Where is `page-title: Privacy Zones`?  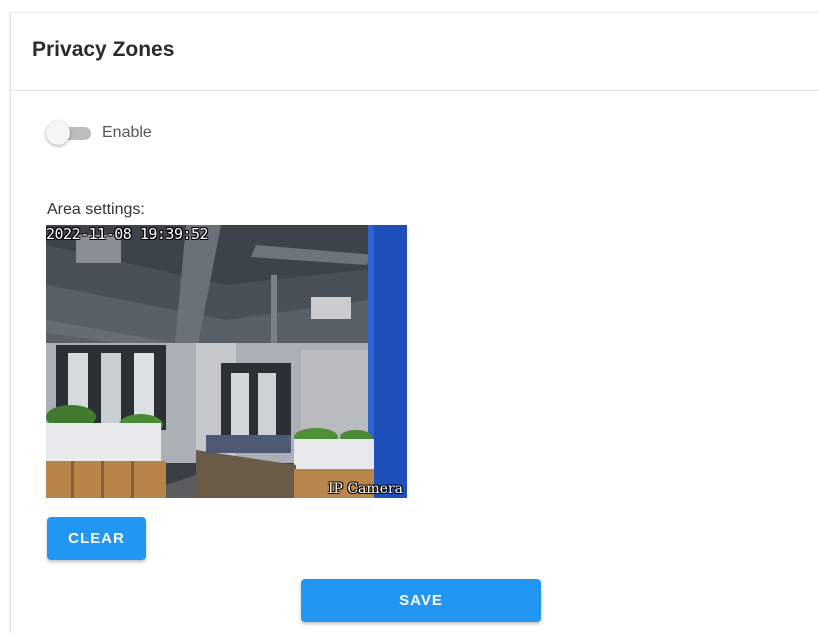 page-title: Privacy Zones is located at coordinates (103, 49).